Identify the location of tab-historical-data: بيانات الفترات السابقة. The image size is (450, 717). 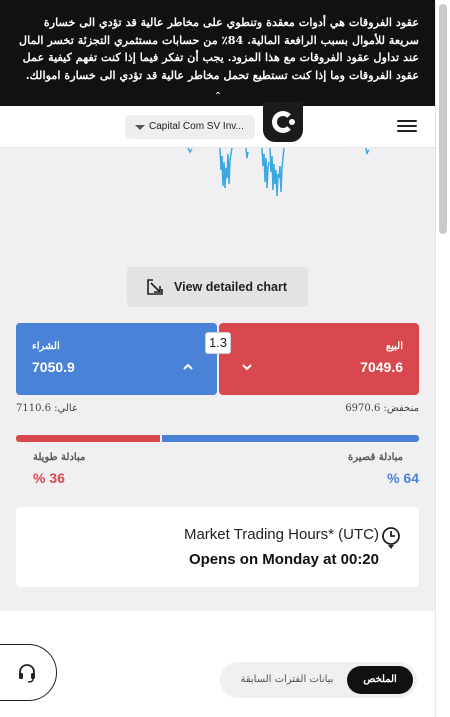
(287, 680).